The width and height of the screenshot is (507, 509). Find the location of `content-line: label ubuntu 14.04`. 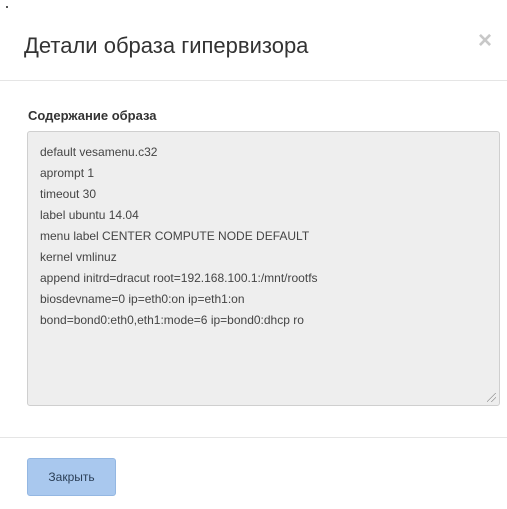

content-line: label ubuntu 14.04 is located at coordinates (89, 215).